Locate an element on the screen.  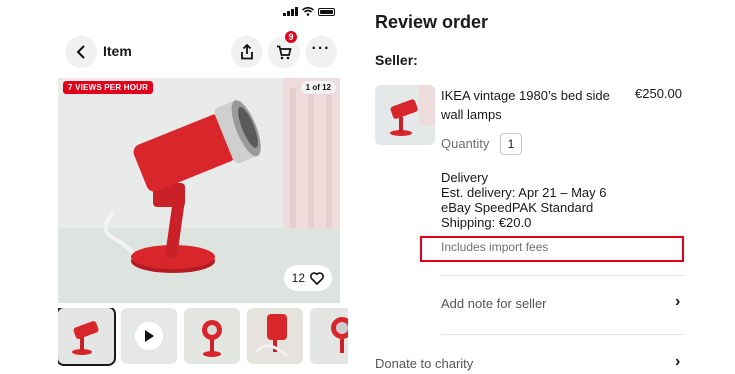
share-icon is located at coordinates (247, 52).